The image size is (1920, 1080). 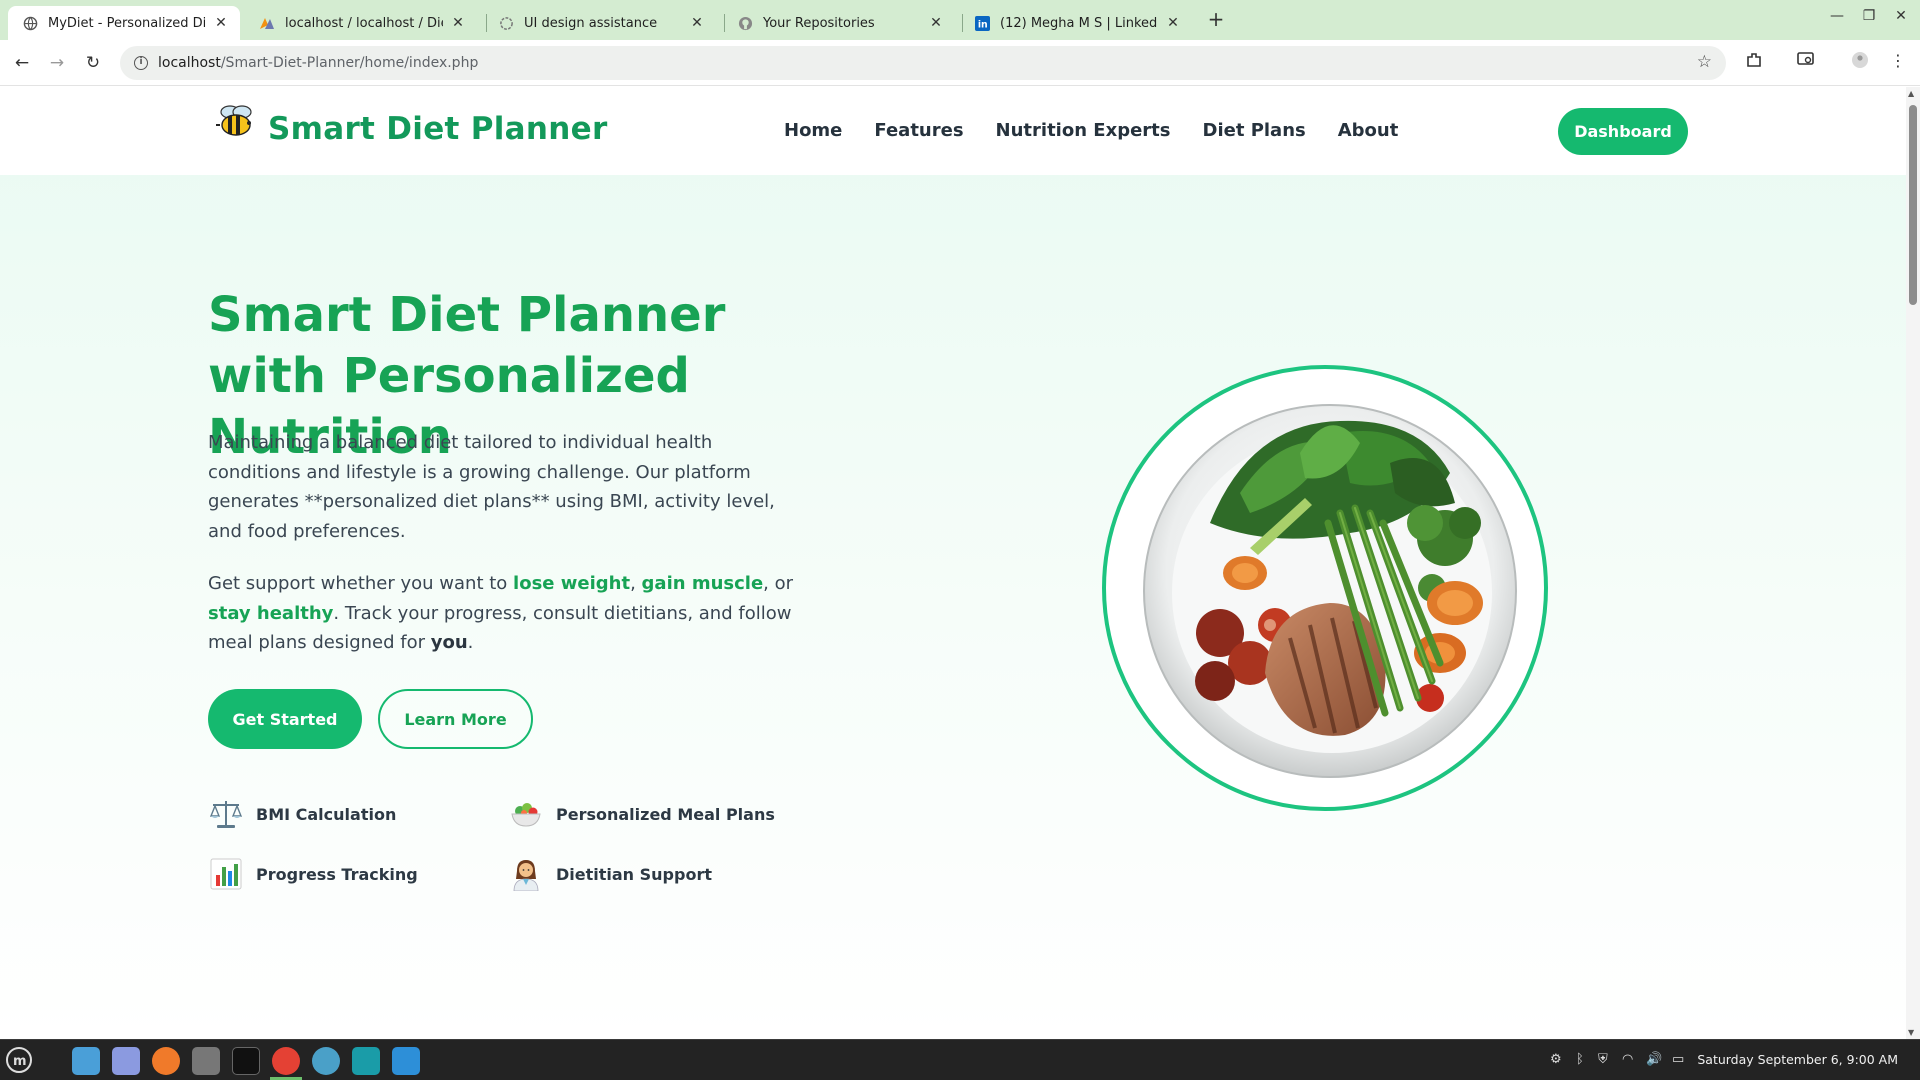 I want to click on browser-tab-github: Your Repositories ✕, so click(x=839, y=23).